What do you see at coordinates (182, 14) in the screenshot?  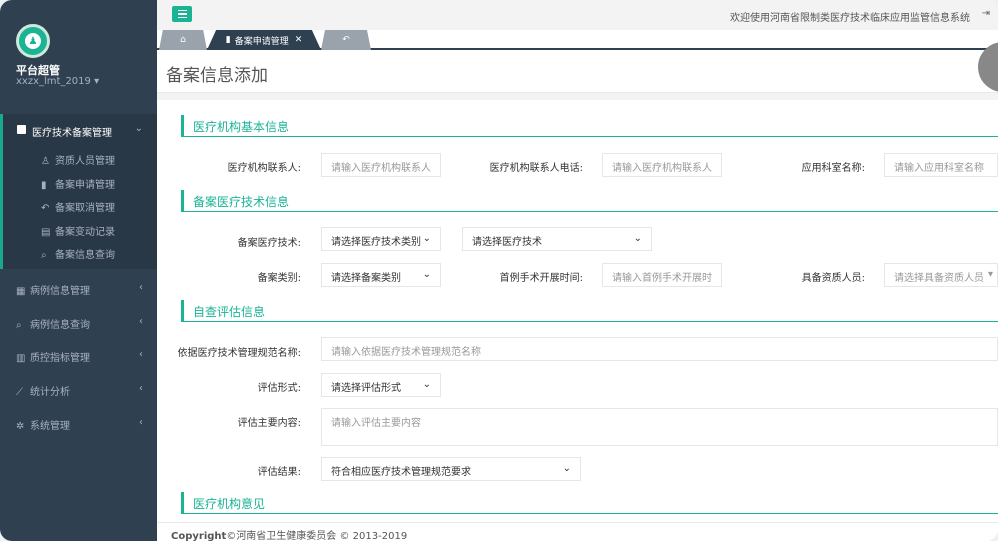 I see `menu-toggle-button` at bounding box center [182, 14].